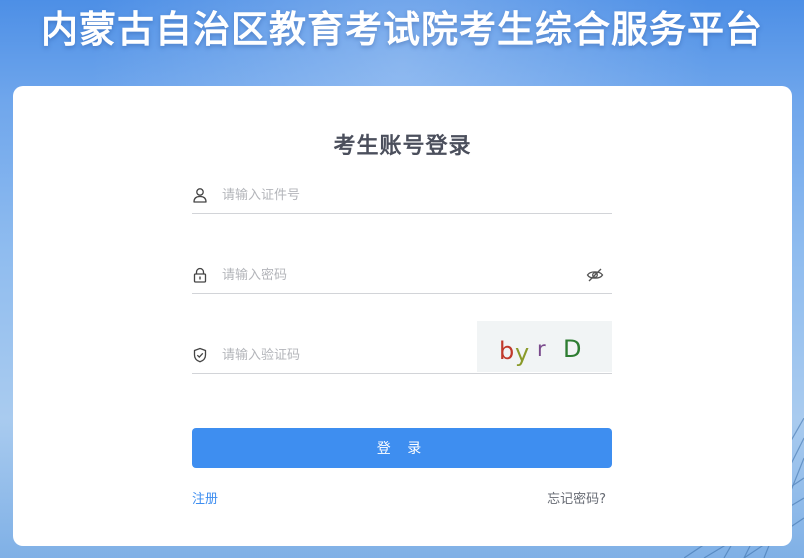 The width and height of the screenshot is (804, 558). I want to click on captcha-char: D, so click(572, 349).